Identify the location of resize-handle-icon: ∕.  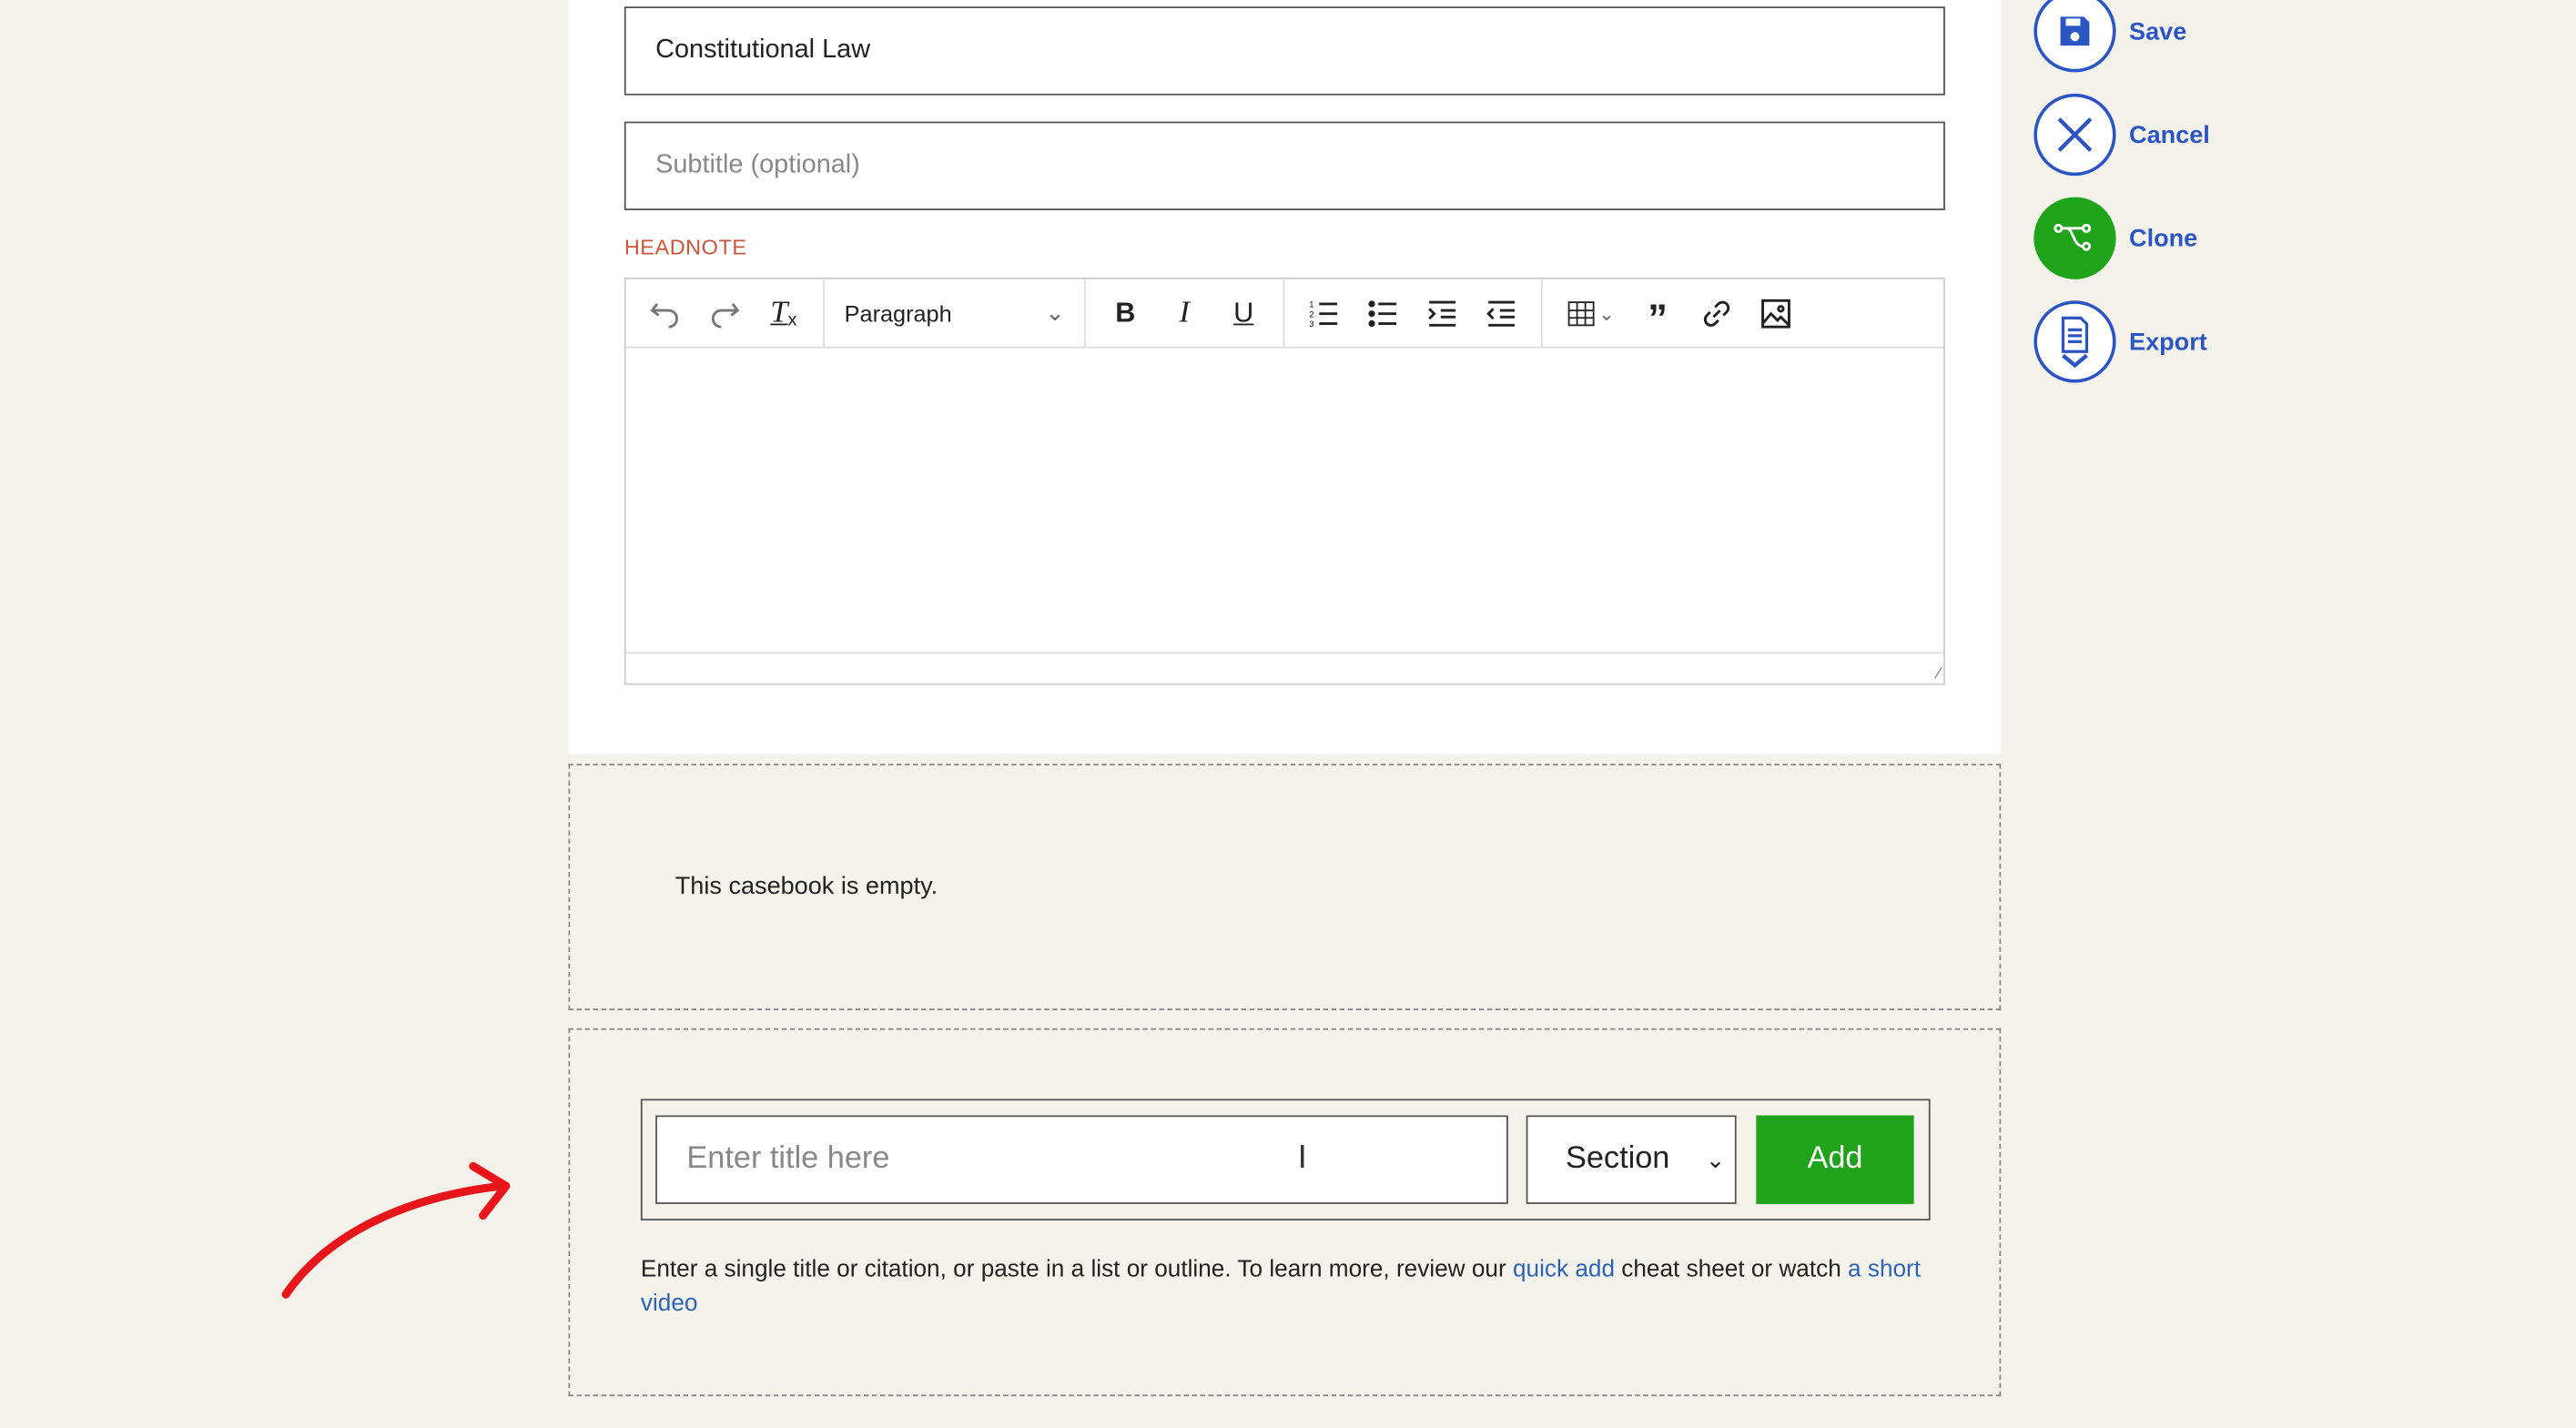
(1938, 674).